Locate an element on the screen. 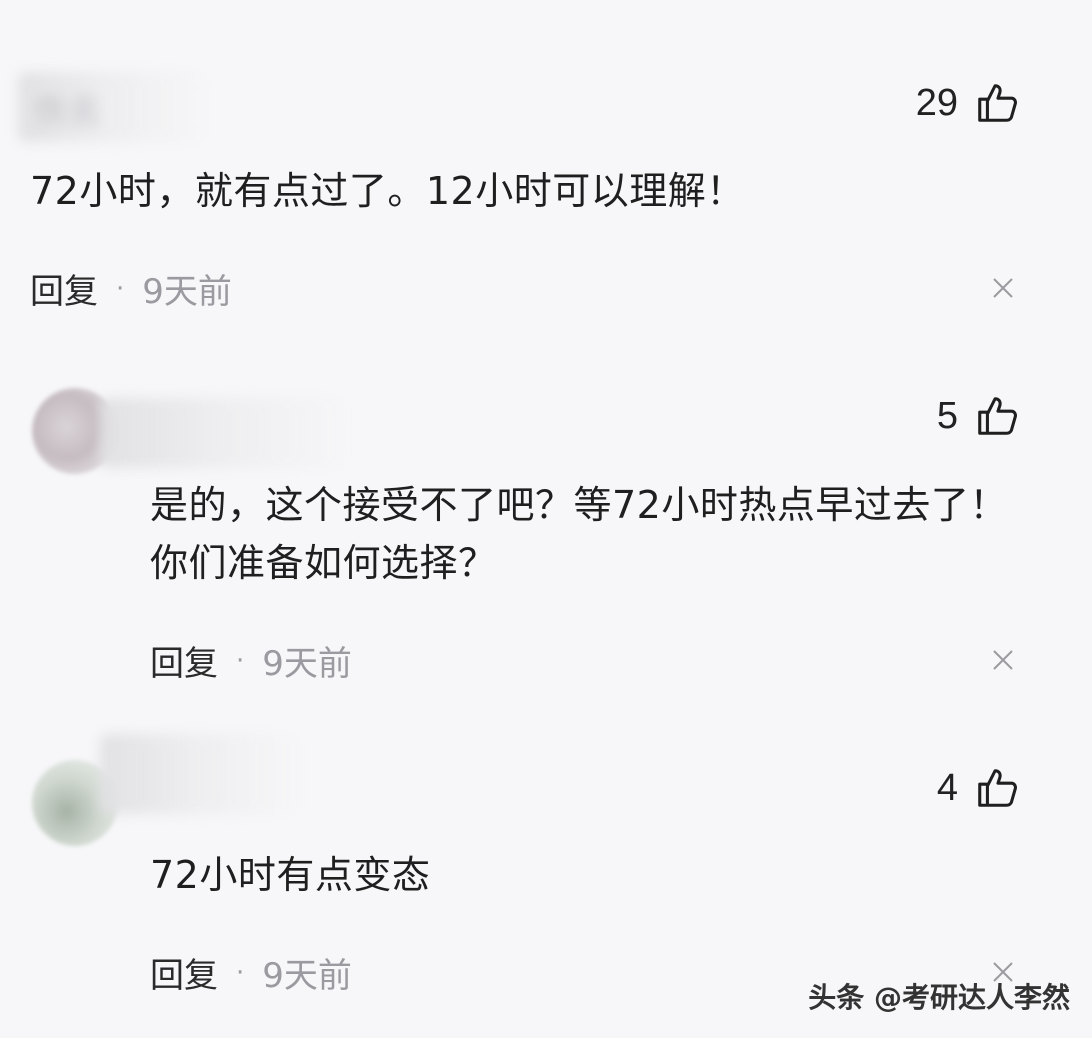  comment-text: 是的，这个接受不了吧？等72小时热点早过去了！你们准备如何选择？ is located at coordinates (579, 534).